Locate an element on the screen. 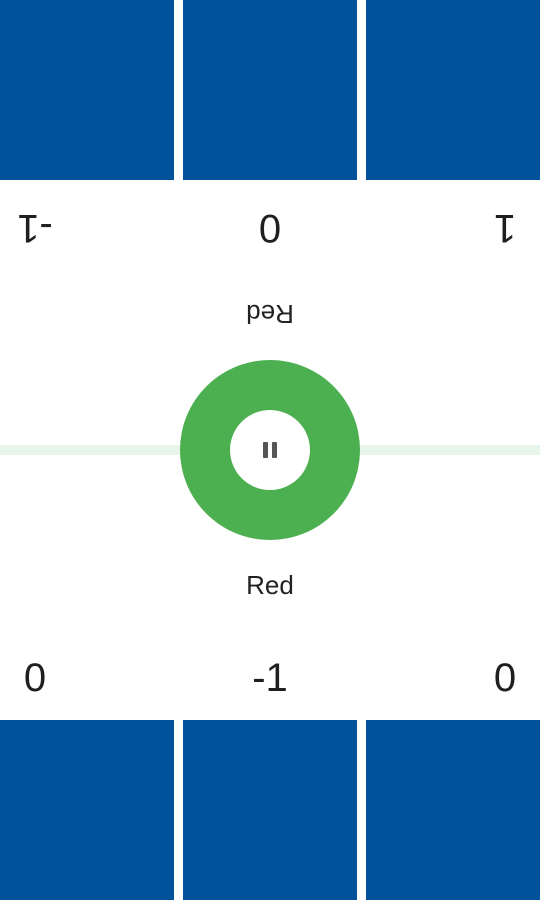 The width and height of the screenshot is (540, 900). pause-bar-left is located at coordinates (265, 450).